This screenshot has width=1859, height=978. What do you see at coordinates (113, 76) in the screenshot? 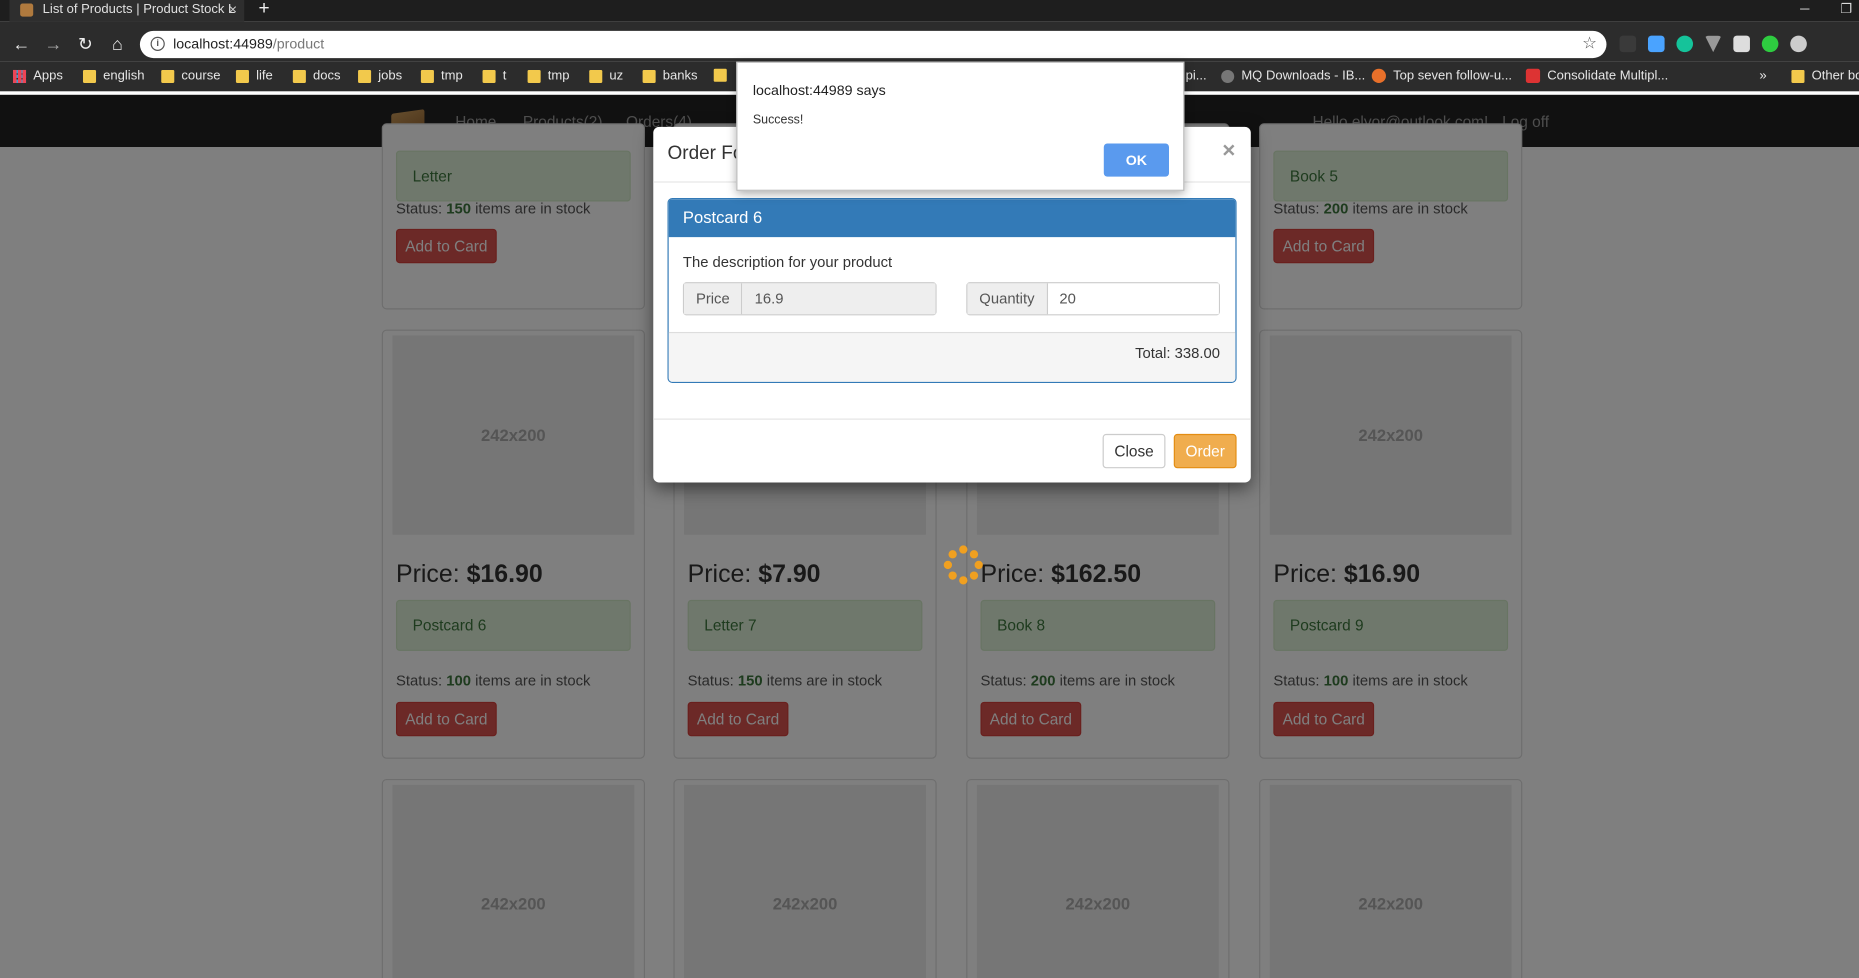
I see `bookmark-folder: english` at bounding box center [113, 76].